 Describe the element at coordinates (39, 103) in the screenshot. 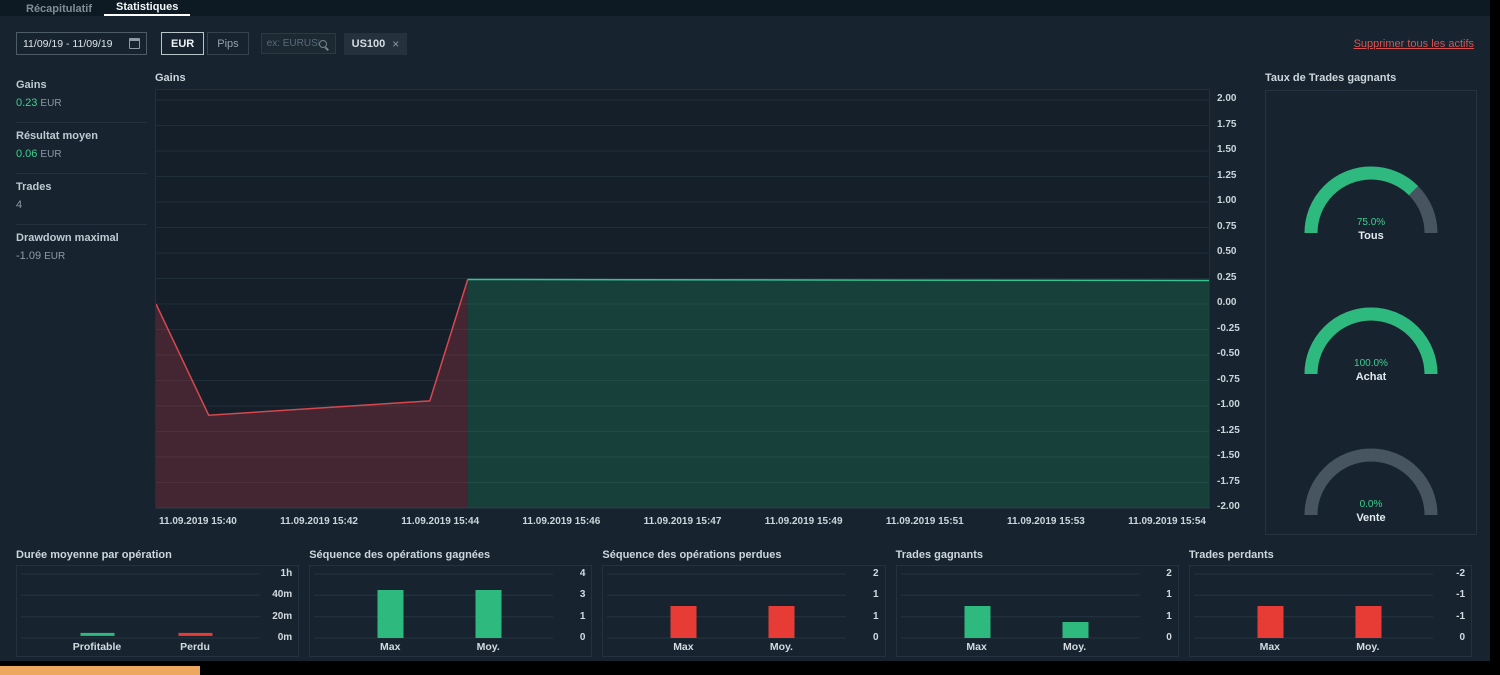

I see `stat-value: 0.23 EUR` at that location.